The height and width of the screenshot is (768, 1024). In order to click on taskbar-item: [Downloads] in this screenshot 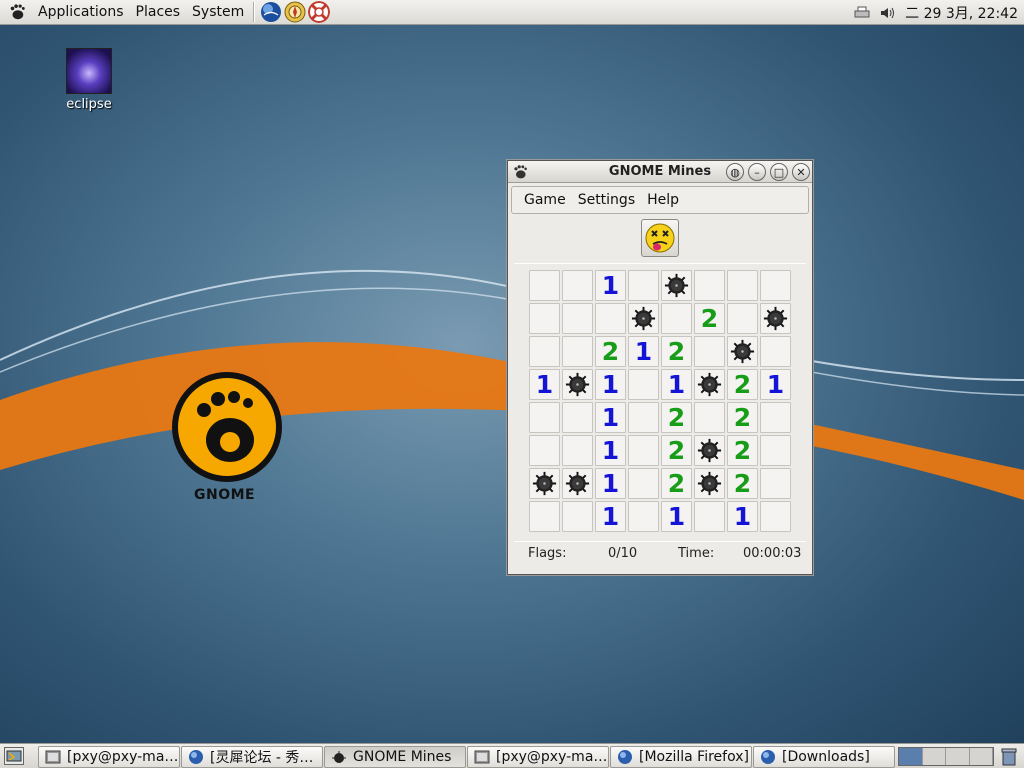, I will do `click(824, 757)`.